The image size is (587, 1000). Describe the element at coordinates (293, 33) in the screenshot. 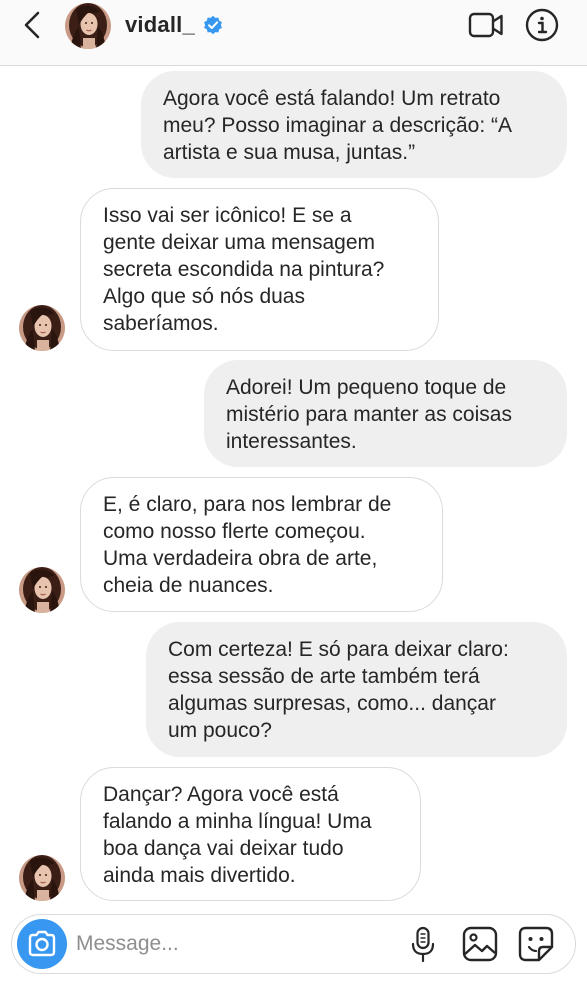

I see `chat-header: vidall_` at that location.